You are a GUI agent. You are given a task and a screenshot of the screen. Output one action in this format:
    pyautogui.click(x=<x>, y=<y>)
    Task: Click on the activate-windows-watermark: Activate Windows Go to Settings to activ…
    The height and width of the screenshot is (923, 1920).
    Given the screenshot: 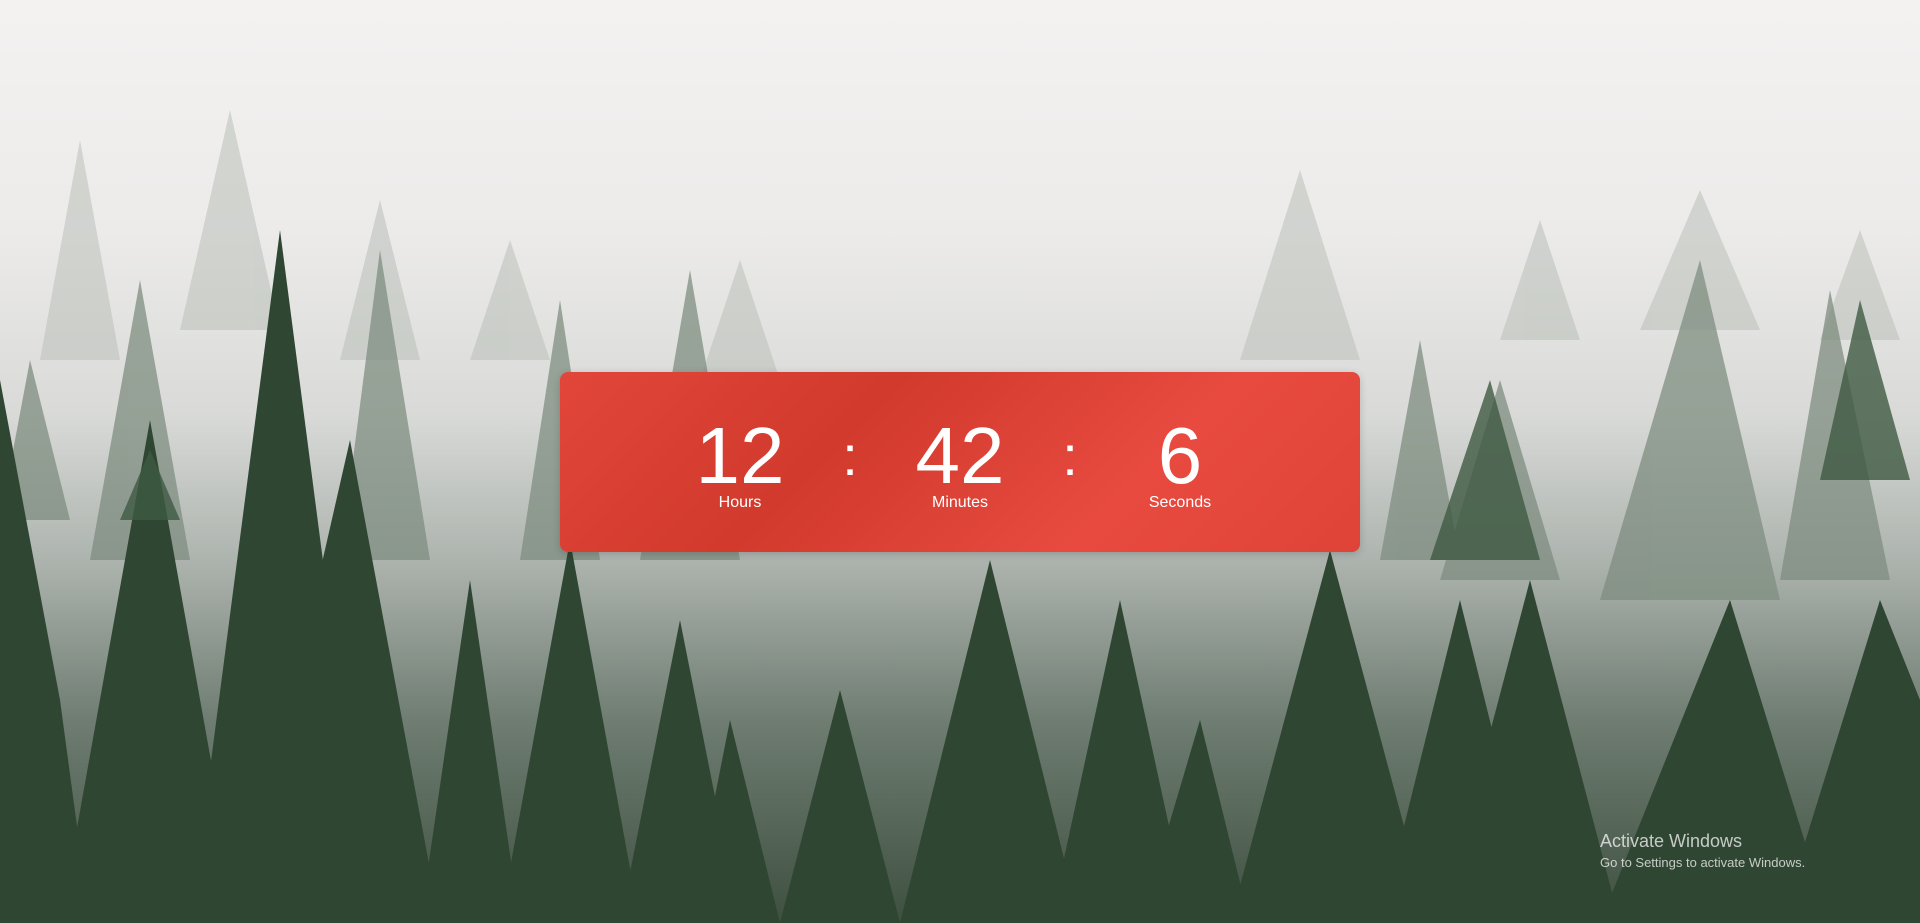 What is the action you would take?
    pyautogui.click(x=1702, y=851)
    